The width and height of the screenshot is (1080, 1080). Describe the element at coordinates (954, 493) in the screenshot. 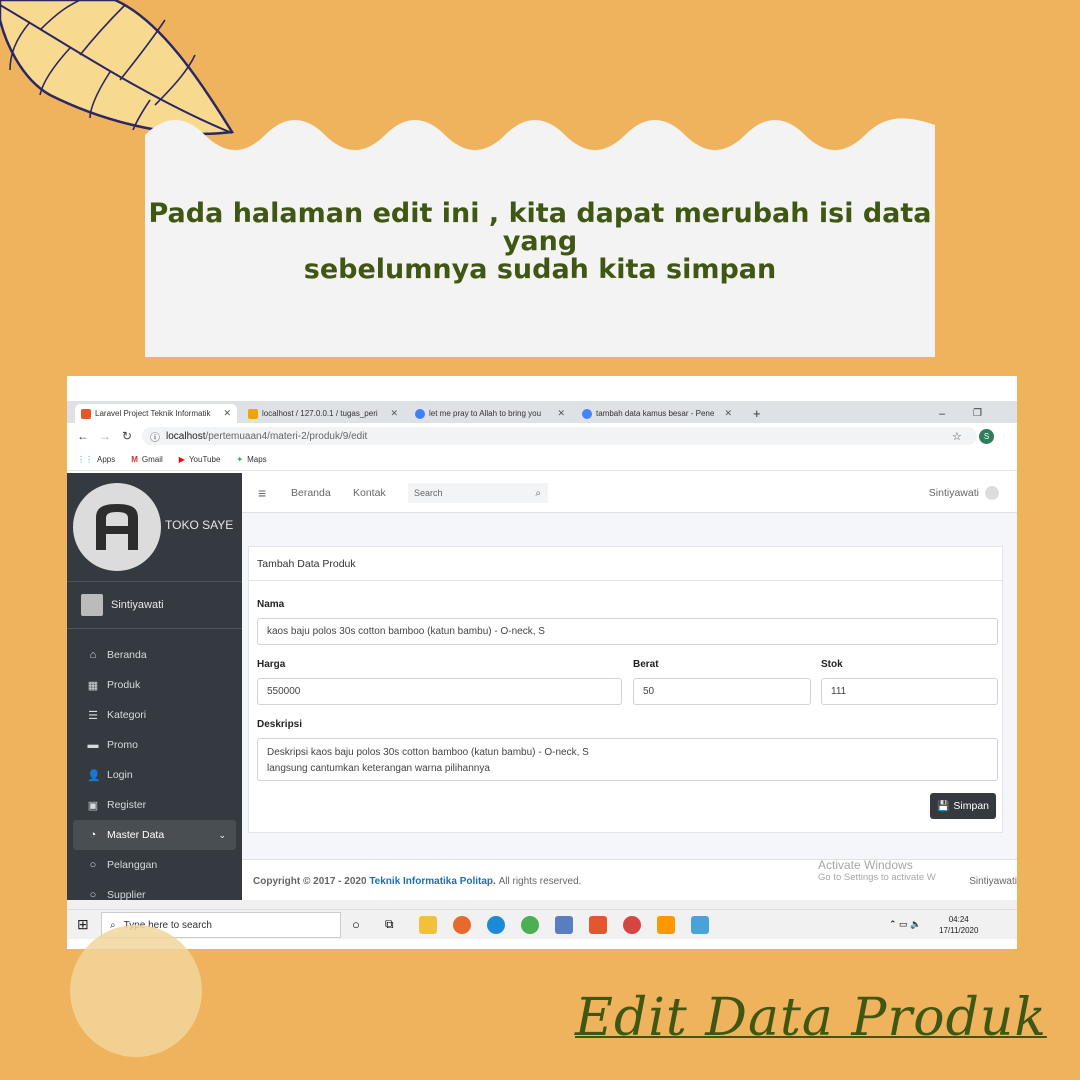

I see `navbar-user-name: Sintiyawati` at that location.